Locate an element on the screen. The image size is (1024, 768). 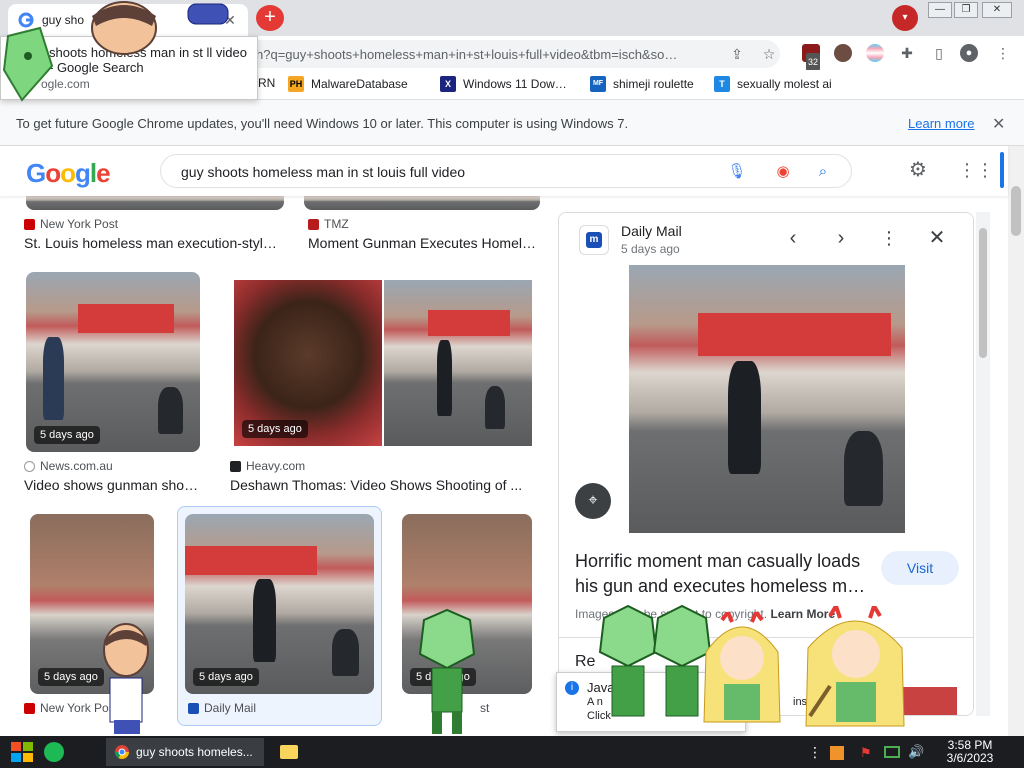
result-source: Daily Mail is located at coordinates (222, 708).